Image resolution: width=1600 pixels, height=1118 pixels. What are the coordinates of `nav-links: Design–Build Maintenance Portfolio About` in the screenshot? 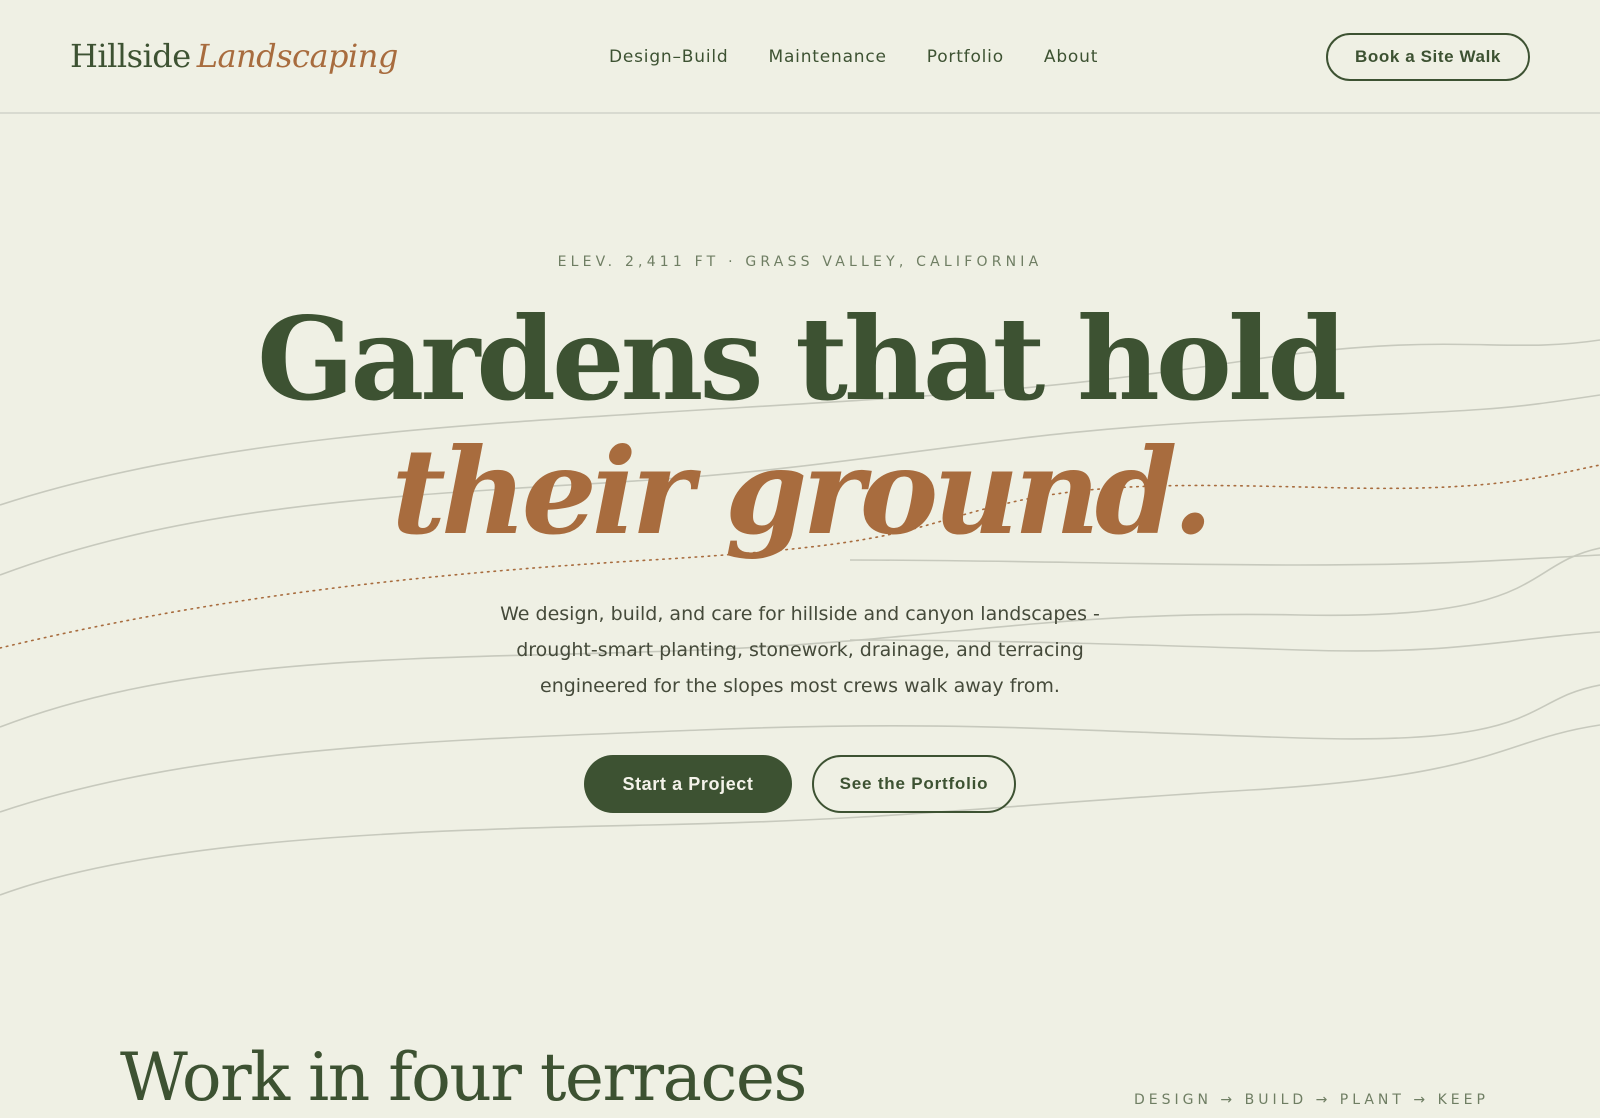 It's located at (853, 57).